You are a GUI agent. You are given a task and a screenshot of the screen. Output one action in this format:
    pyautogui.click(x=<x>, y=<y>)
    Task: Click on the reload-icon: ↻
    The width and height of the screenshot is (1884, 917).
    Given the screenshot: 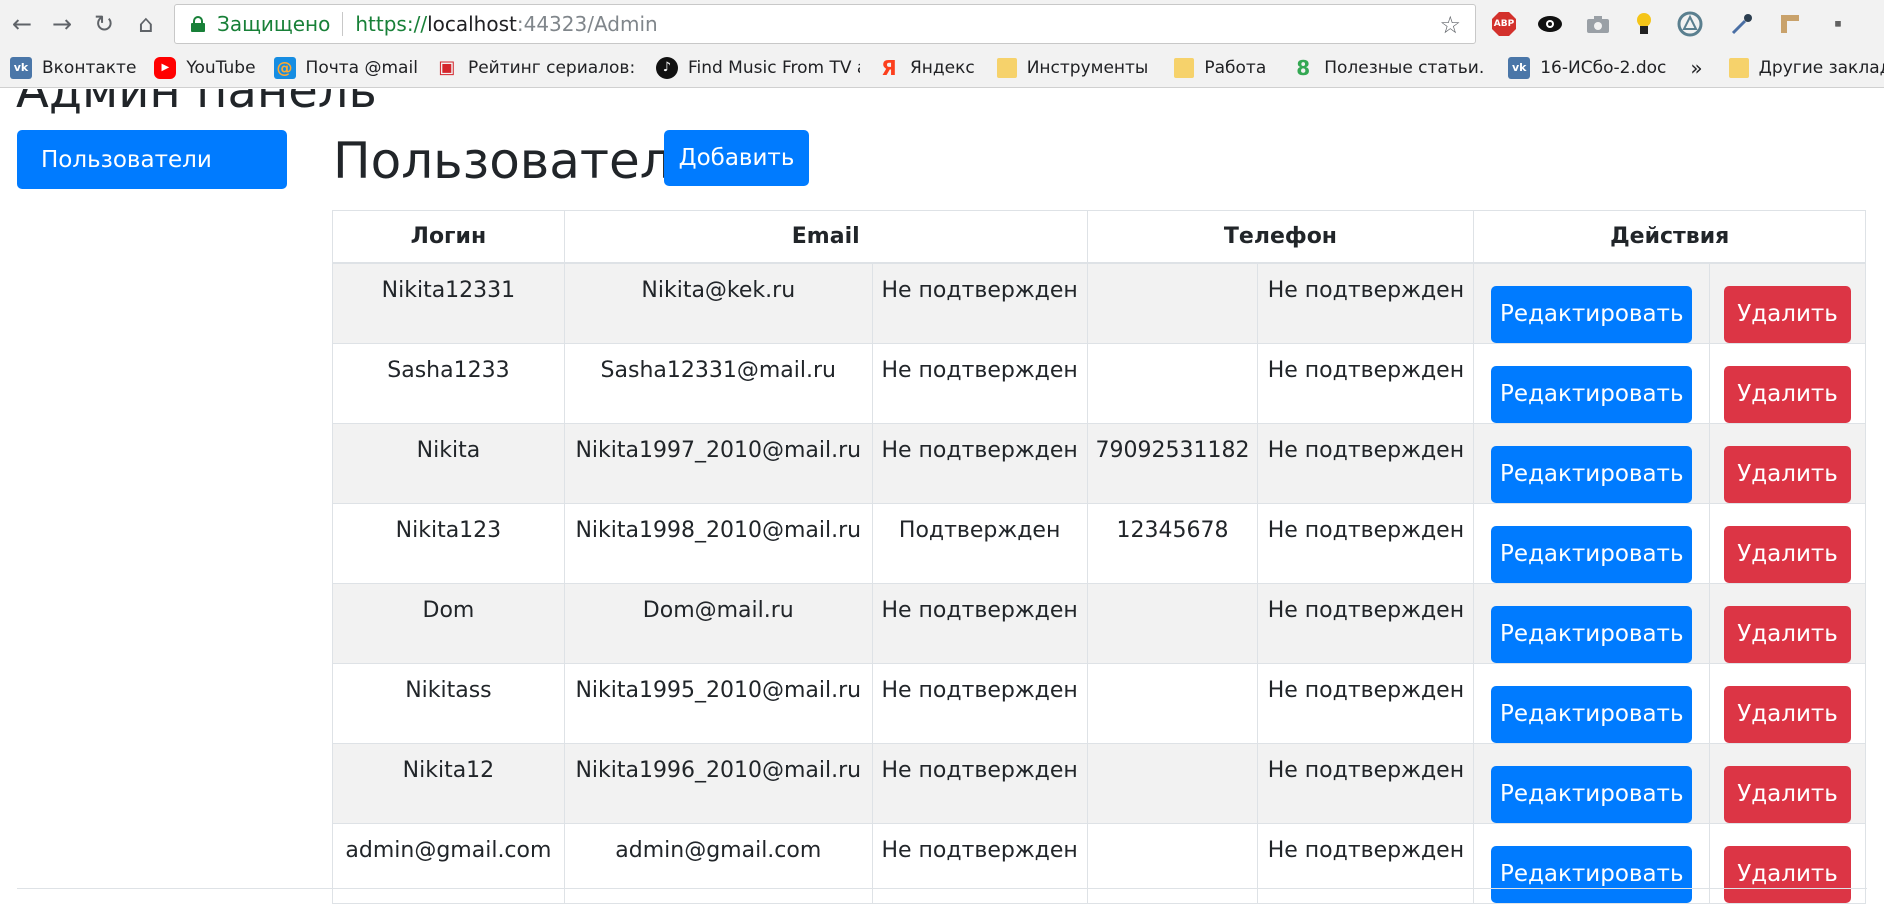 What is the action you would take?
    pyautogui.click(x=104, y=24)
    